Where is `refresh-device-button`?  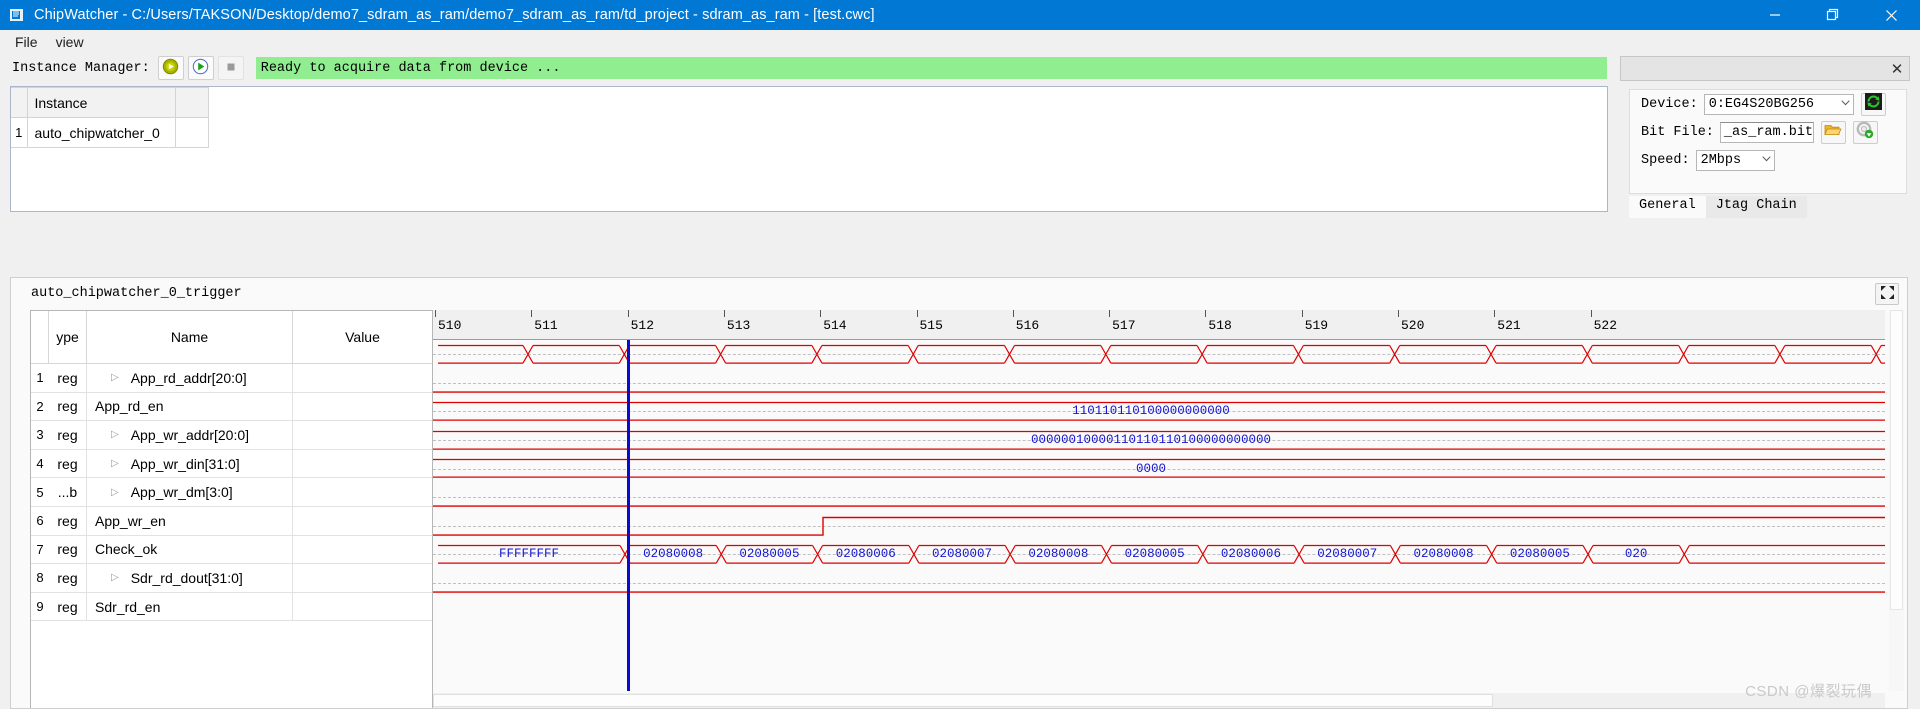 refresh-device-button is located at coordinates (1873, 104).